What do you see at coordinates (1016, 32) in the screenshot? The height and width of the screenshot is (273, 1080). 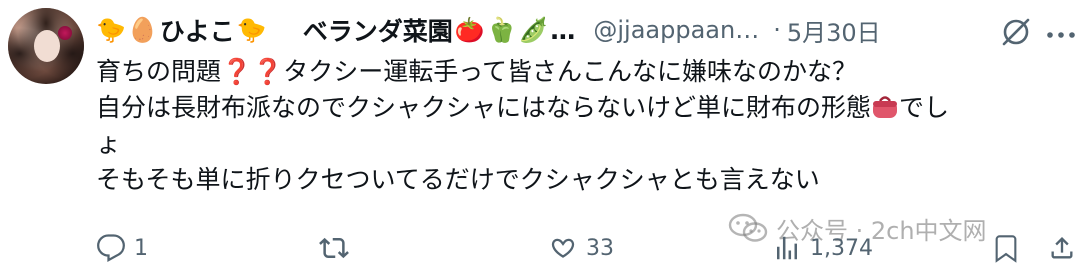 I see `grok-icon` at bounding box center [1016, 32].